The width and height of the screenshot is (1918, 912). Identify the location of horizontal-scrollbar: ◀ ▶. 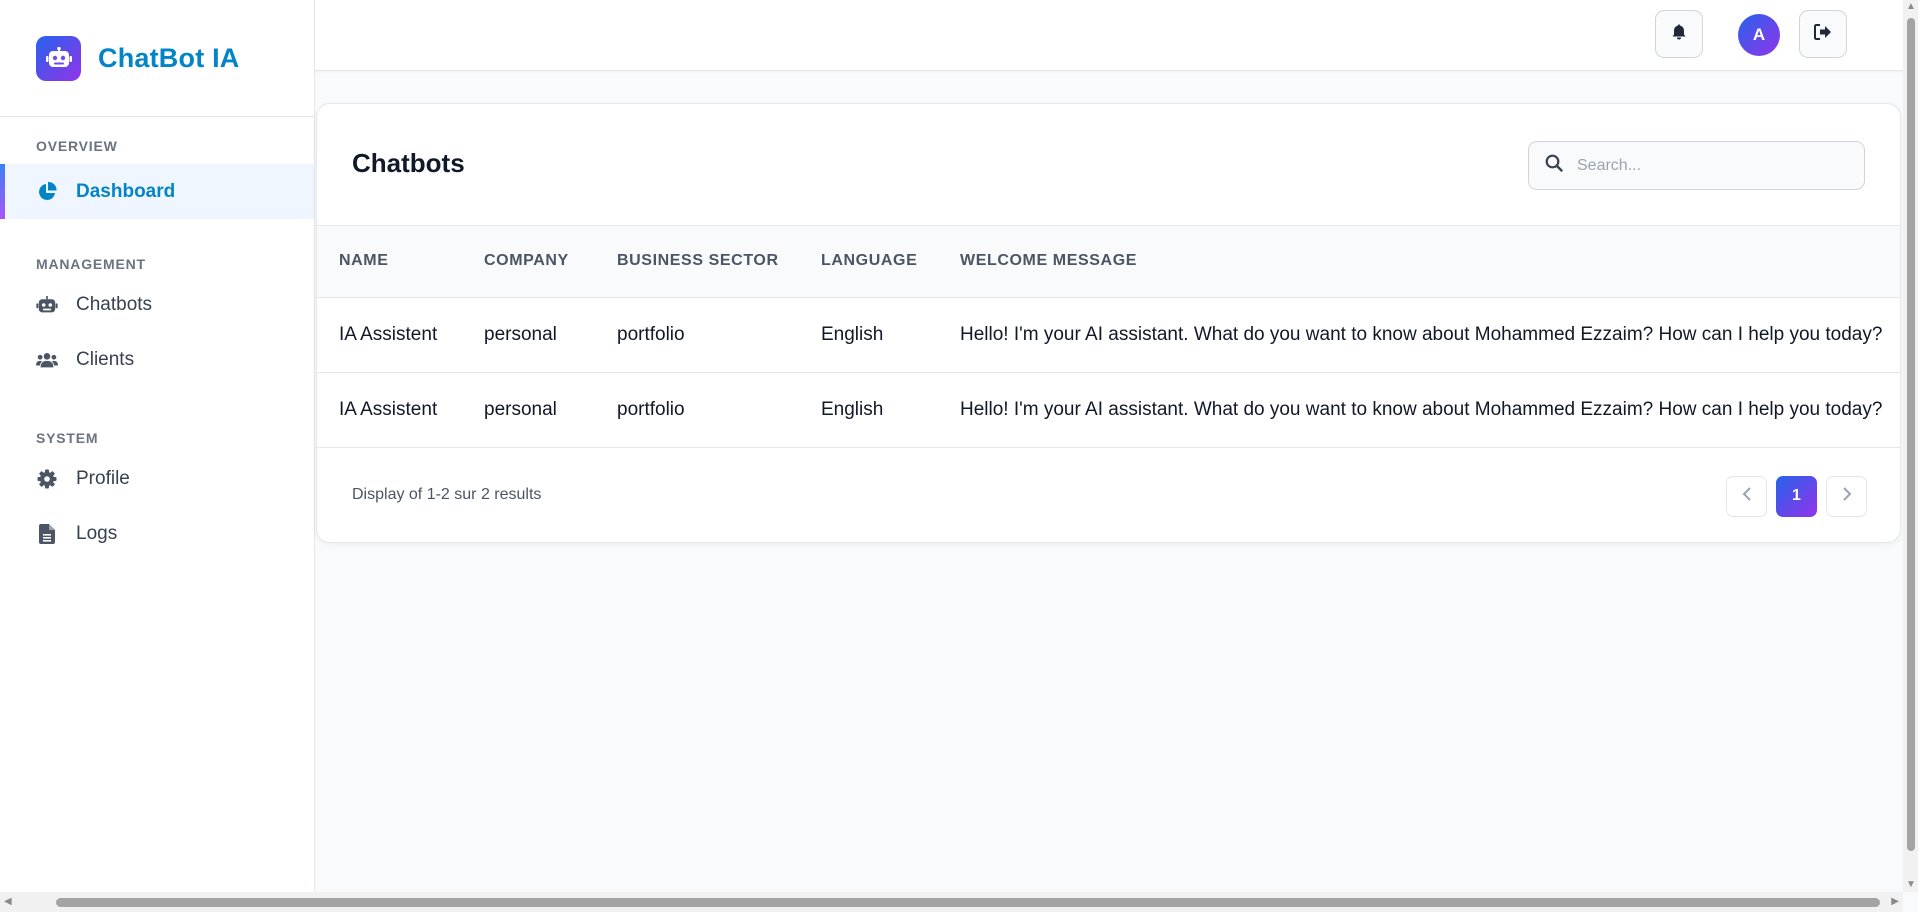
(951, 902).